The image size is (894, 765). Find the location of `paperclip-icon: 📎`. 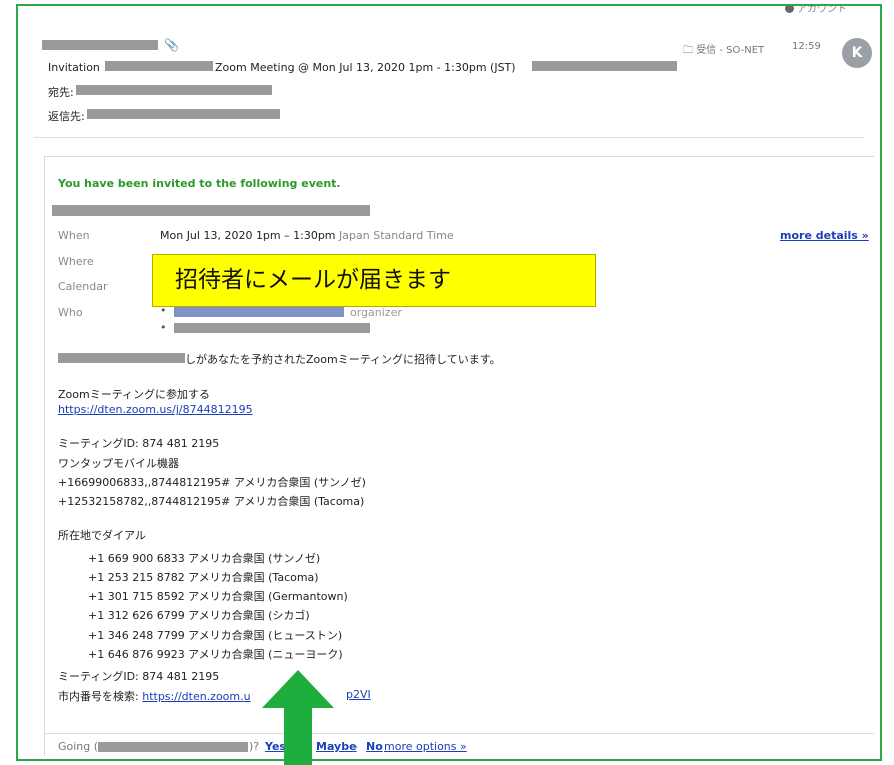

paperclip-icon: 📎 is located at coordinates (171, 45).